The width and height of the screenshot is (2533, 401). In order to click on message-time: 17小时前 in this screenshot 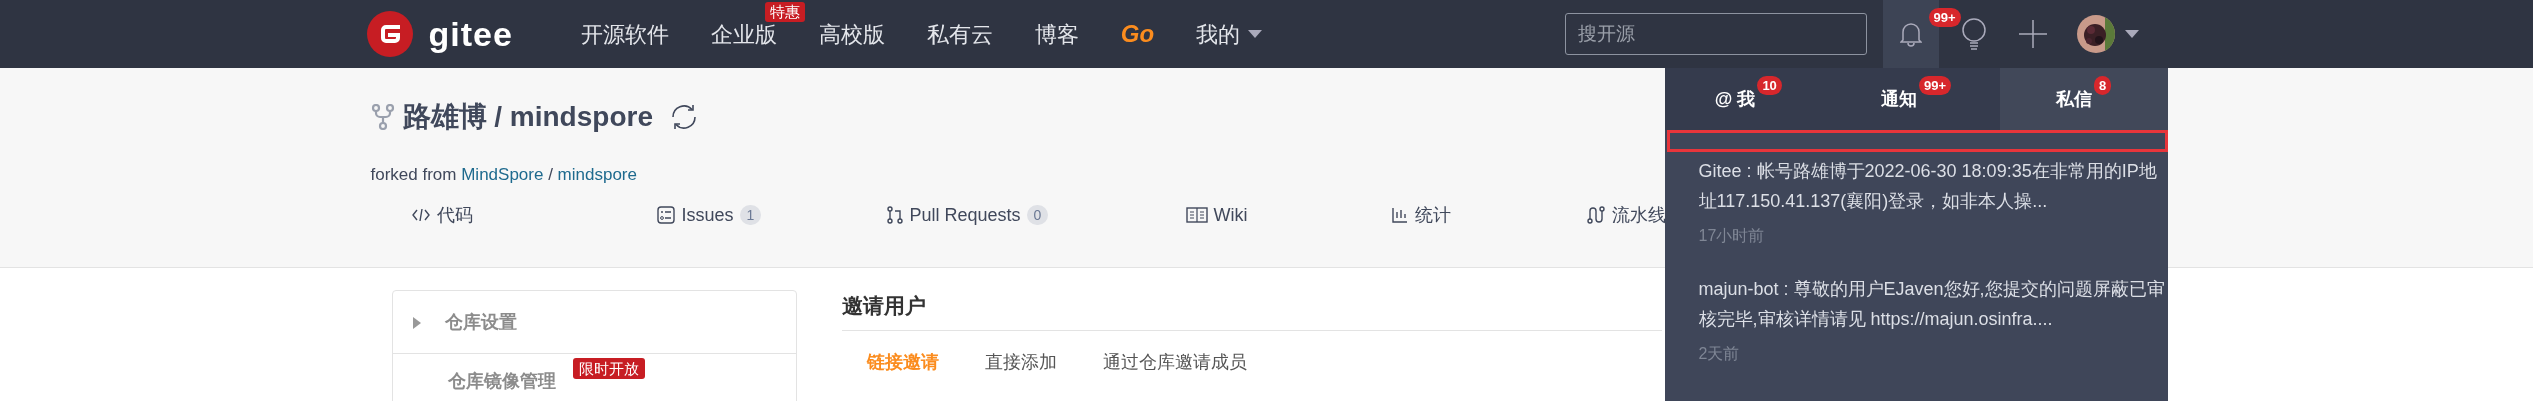, I will do `click(1732, 236)`.